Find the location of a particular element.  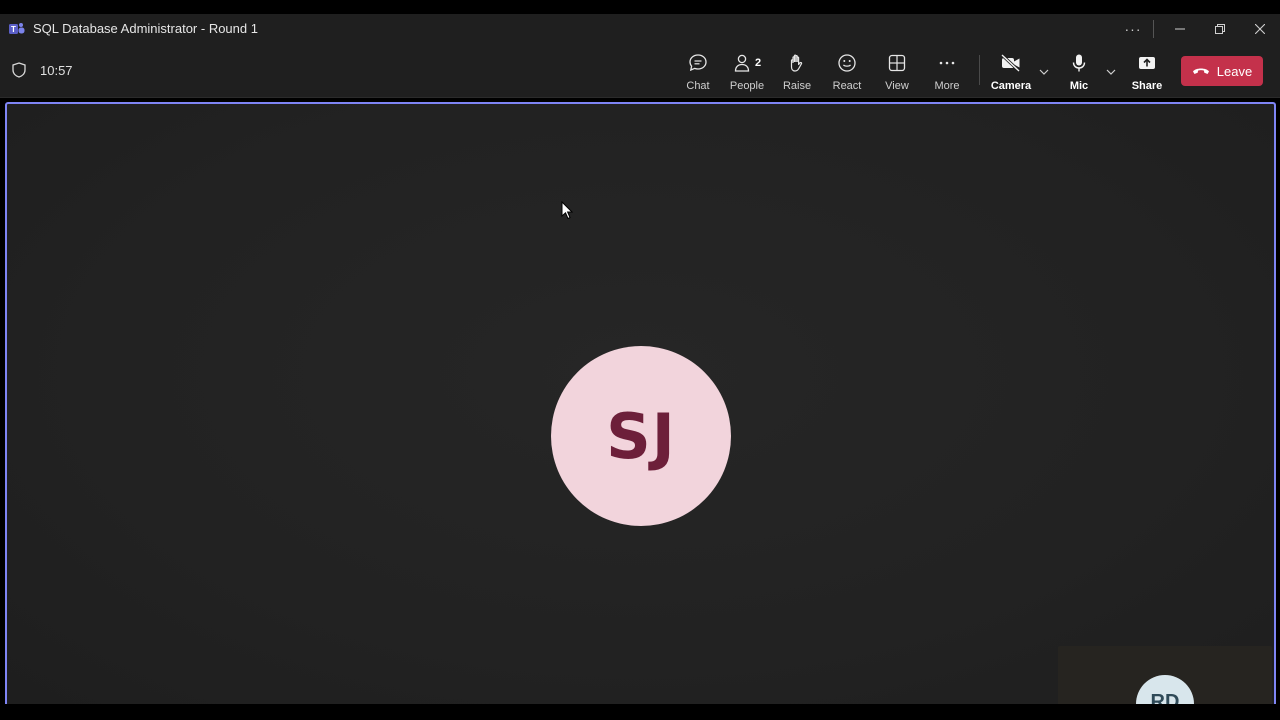

leave-button: Leave is located at coordinates (1222, 71).